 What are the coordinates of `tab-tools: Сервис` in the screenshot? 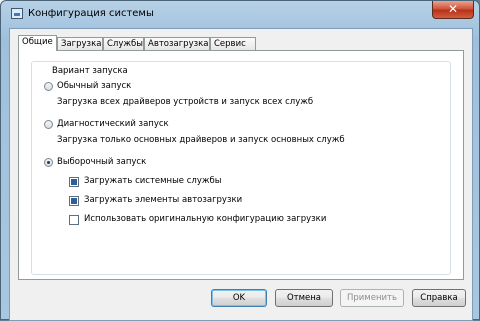 It's located at (233, 43).